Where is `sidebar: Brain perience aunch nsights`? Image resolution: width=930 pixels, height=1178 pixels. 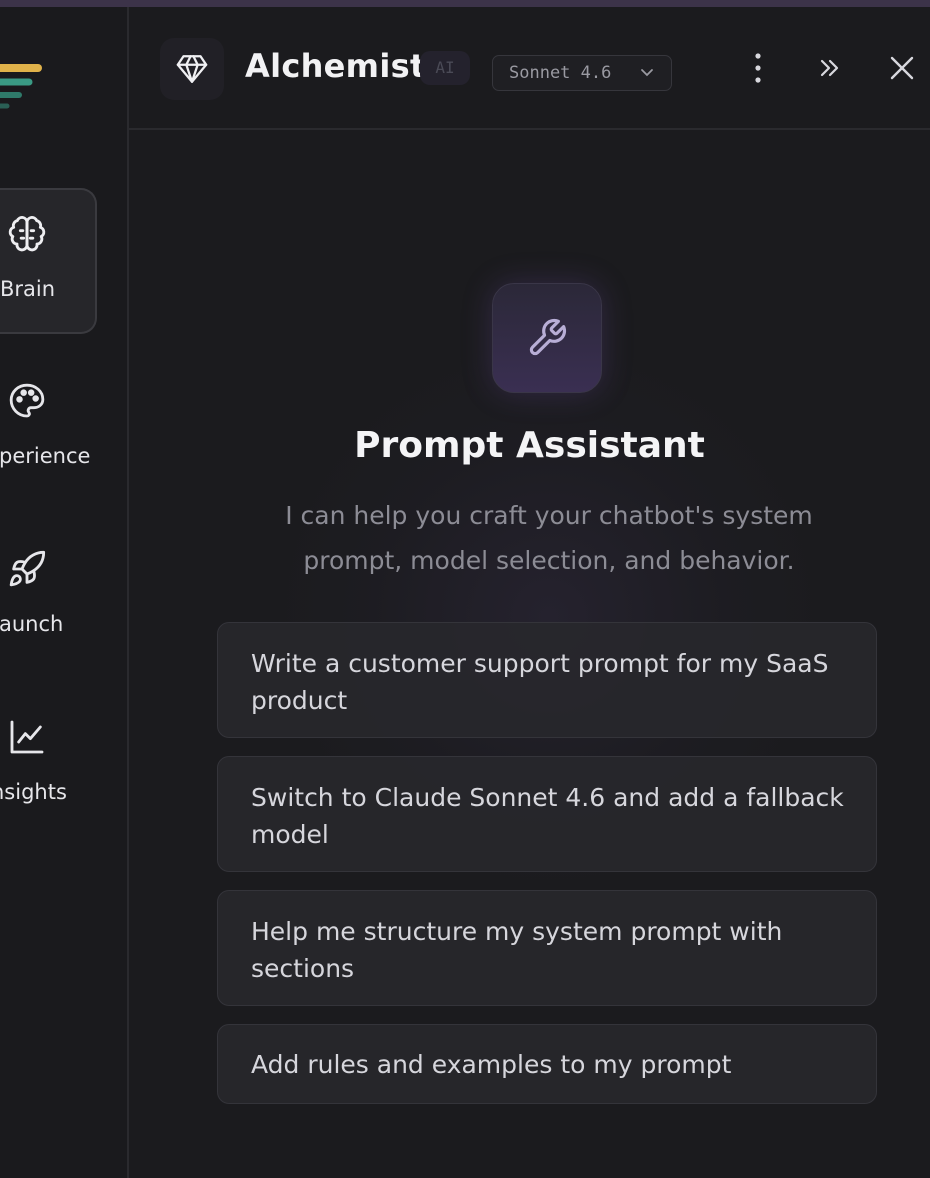 sidebar: Brain perience aunch nsights is located at coordinates (64, 592).